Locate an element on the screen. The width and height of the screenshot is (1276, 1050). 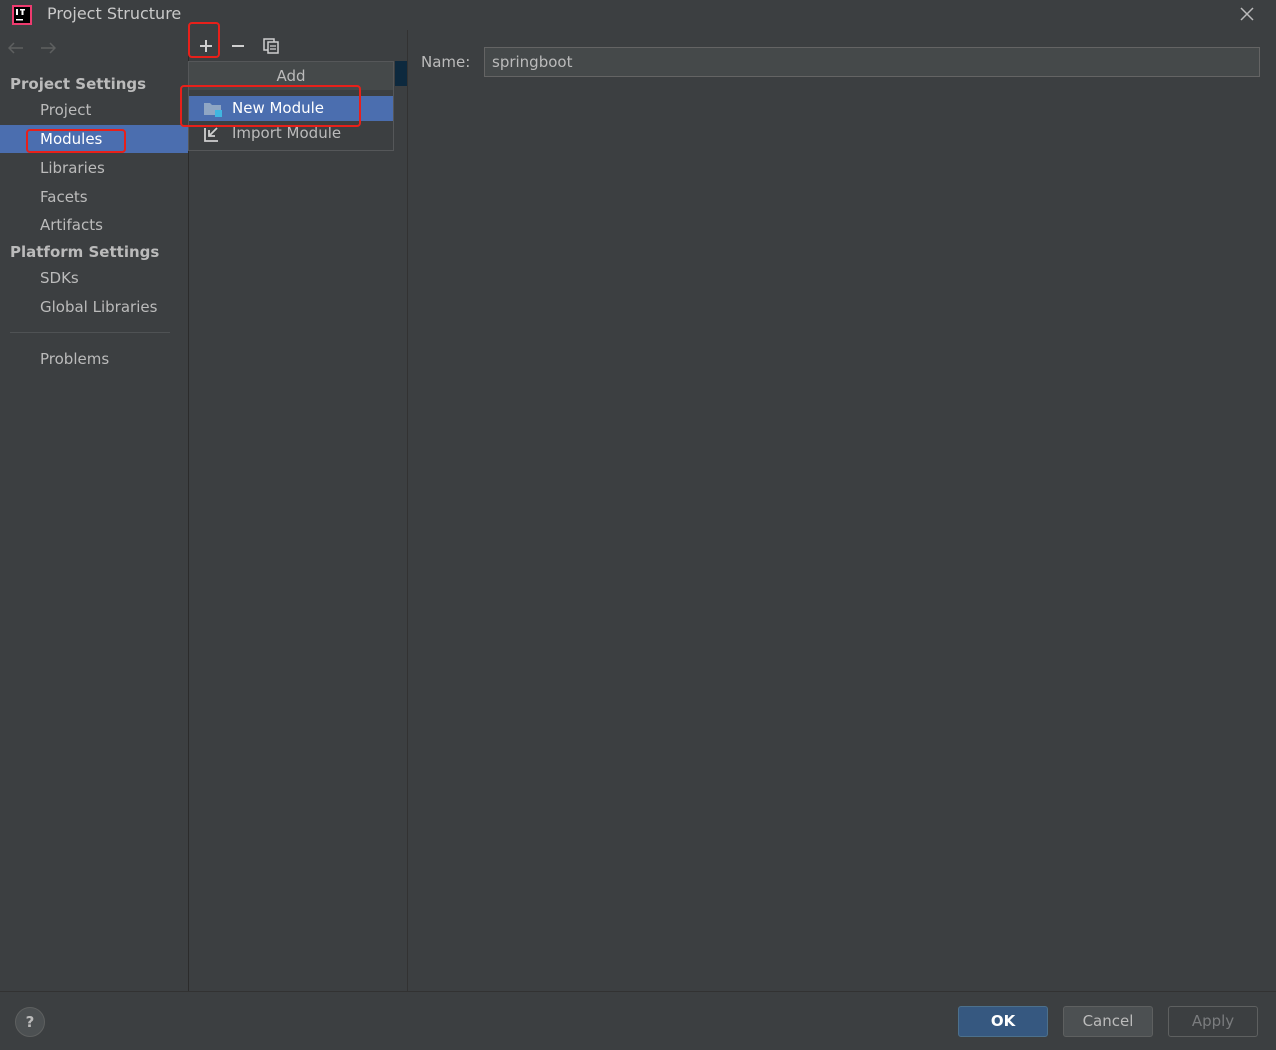
intellij-logo-icon is located at coordinates (22, 15).